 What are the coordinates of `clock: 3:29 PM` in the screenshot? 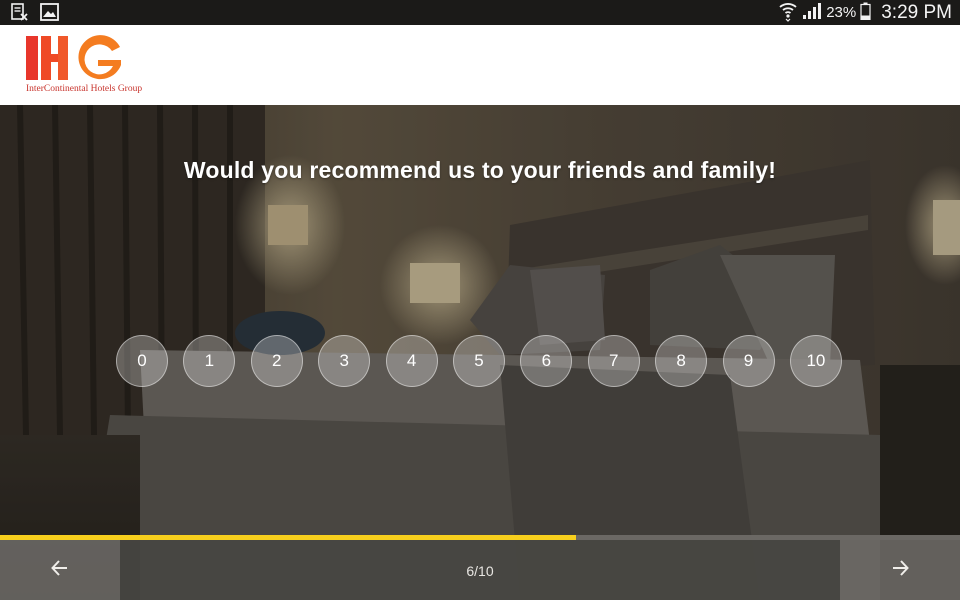 It's located at (916, 12).